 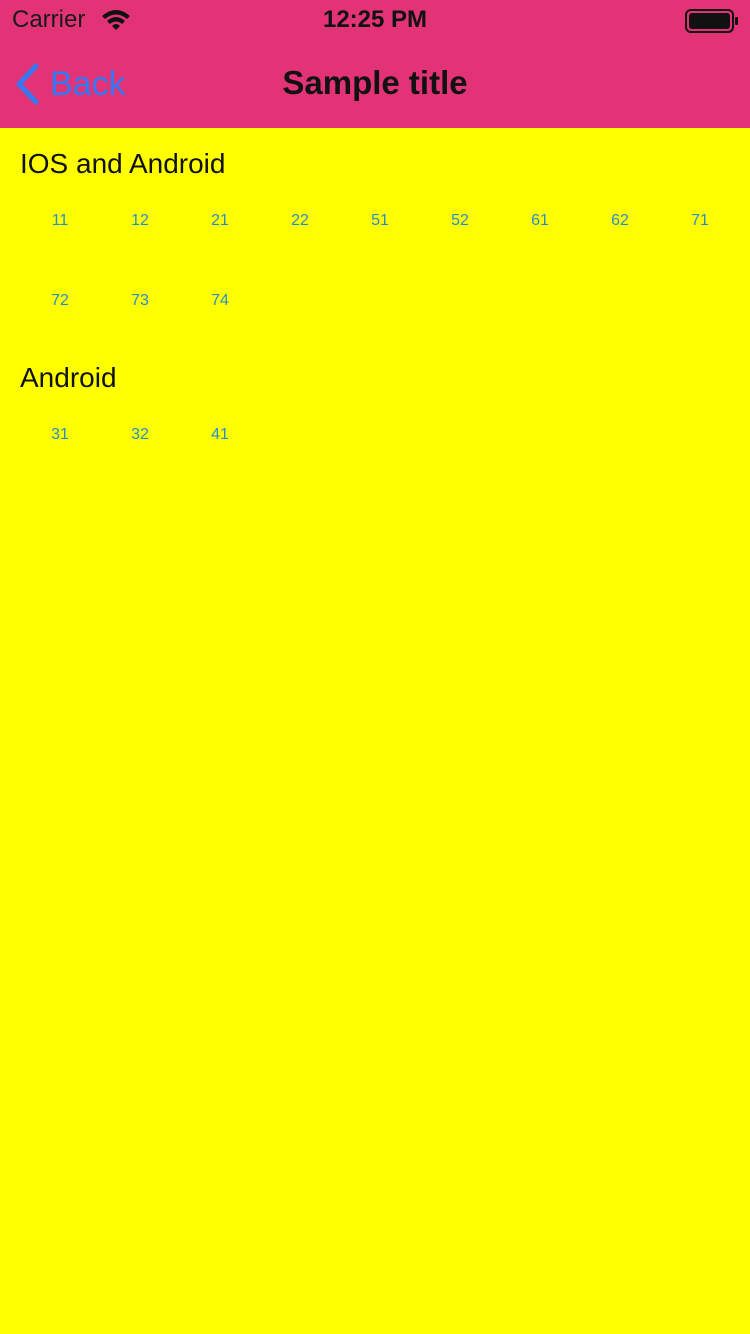 What do you see at coordinates (60, 332) in the screenshot?
I see `grid-item: 72` at bounding box center [60, 332].